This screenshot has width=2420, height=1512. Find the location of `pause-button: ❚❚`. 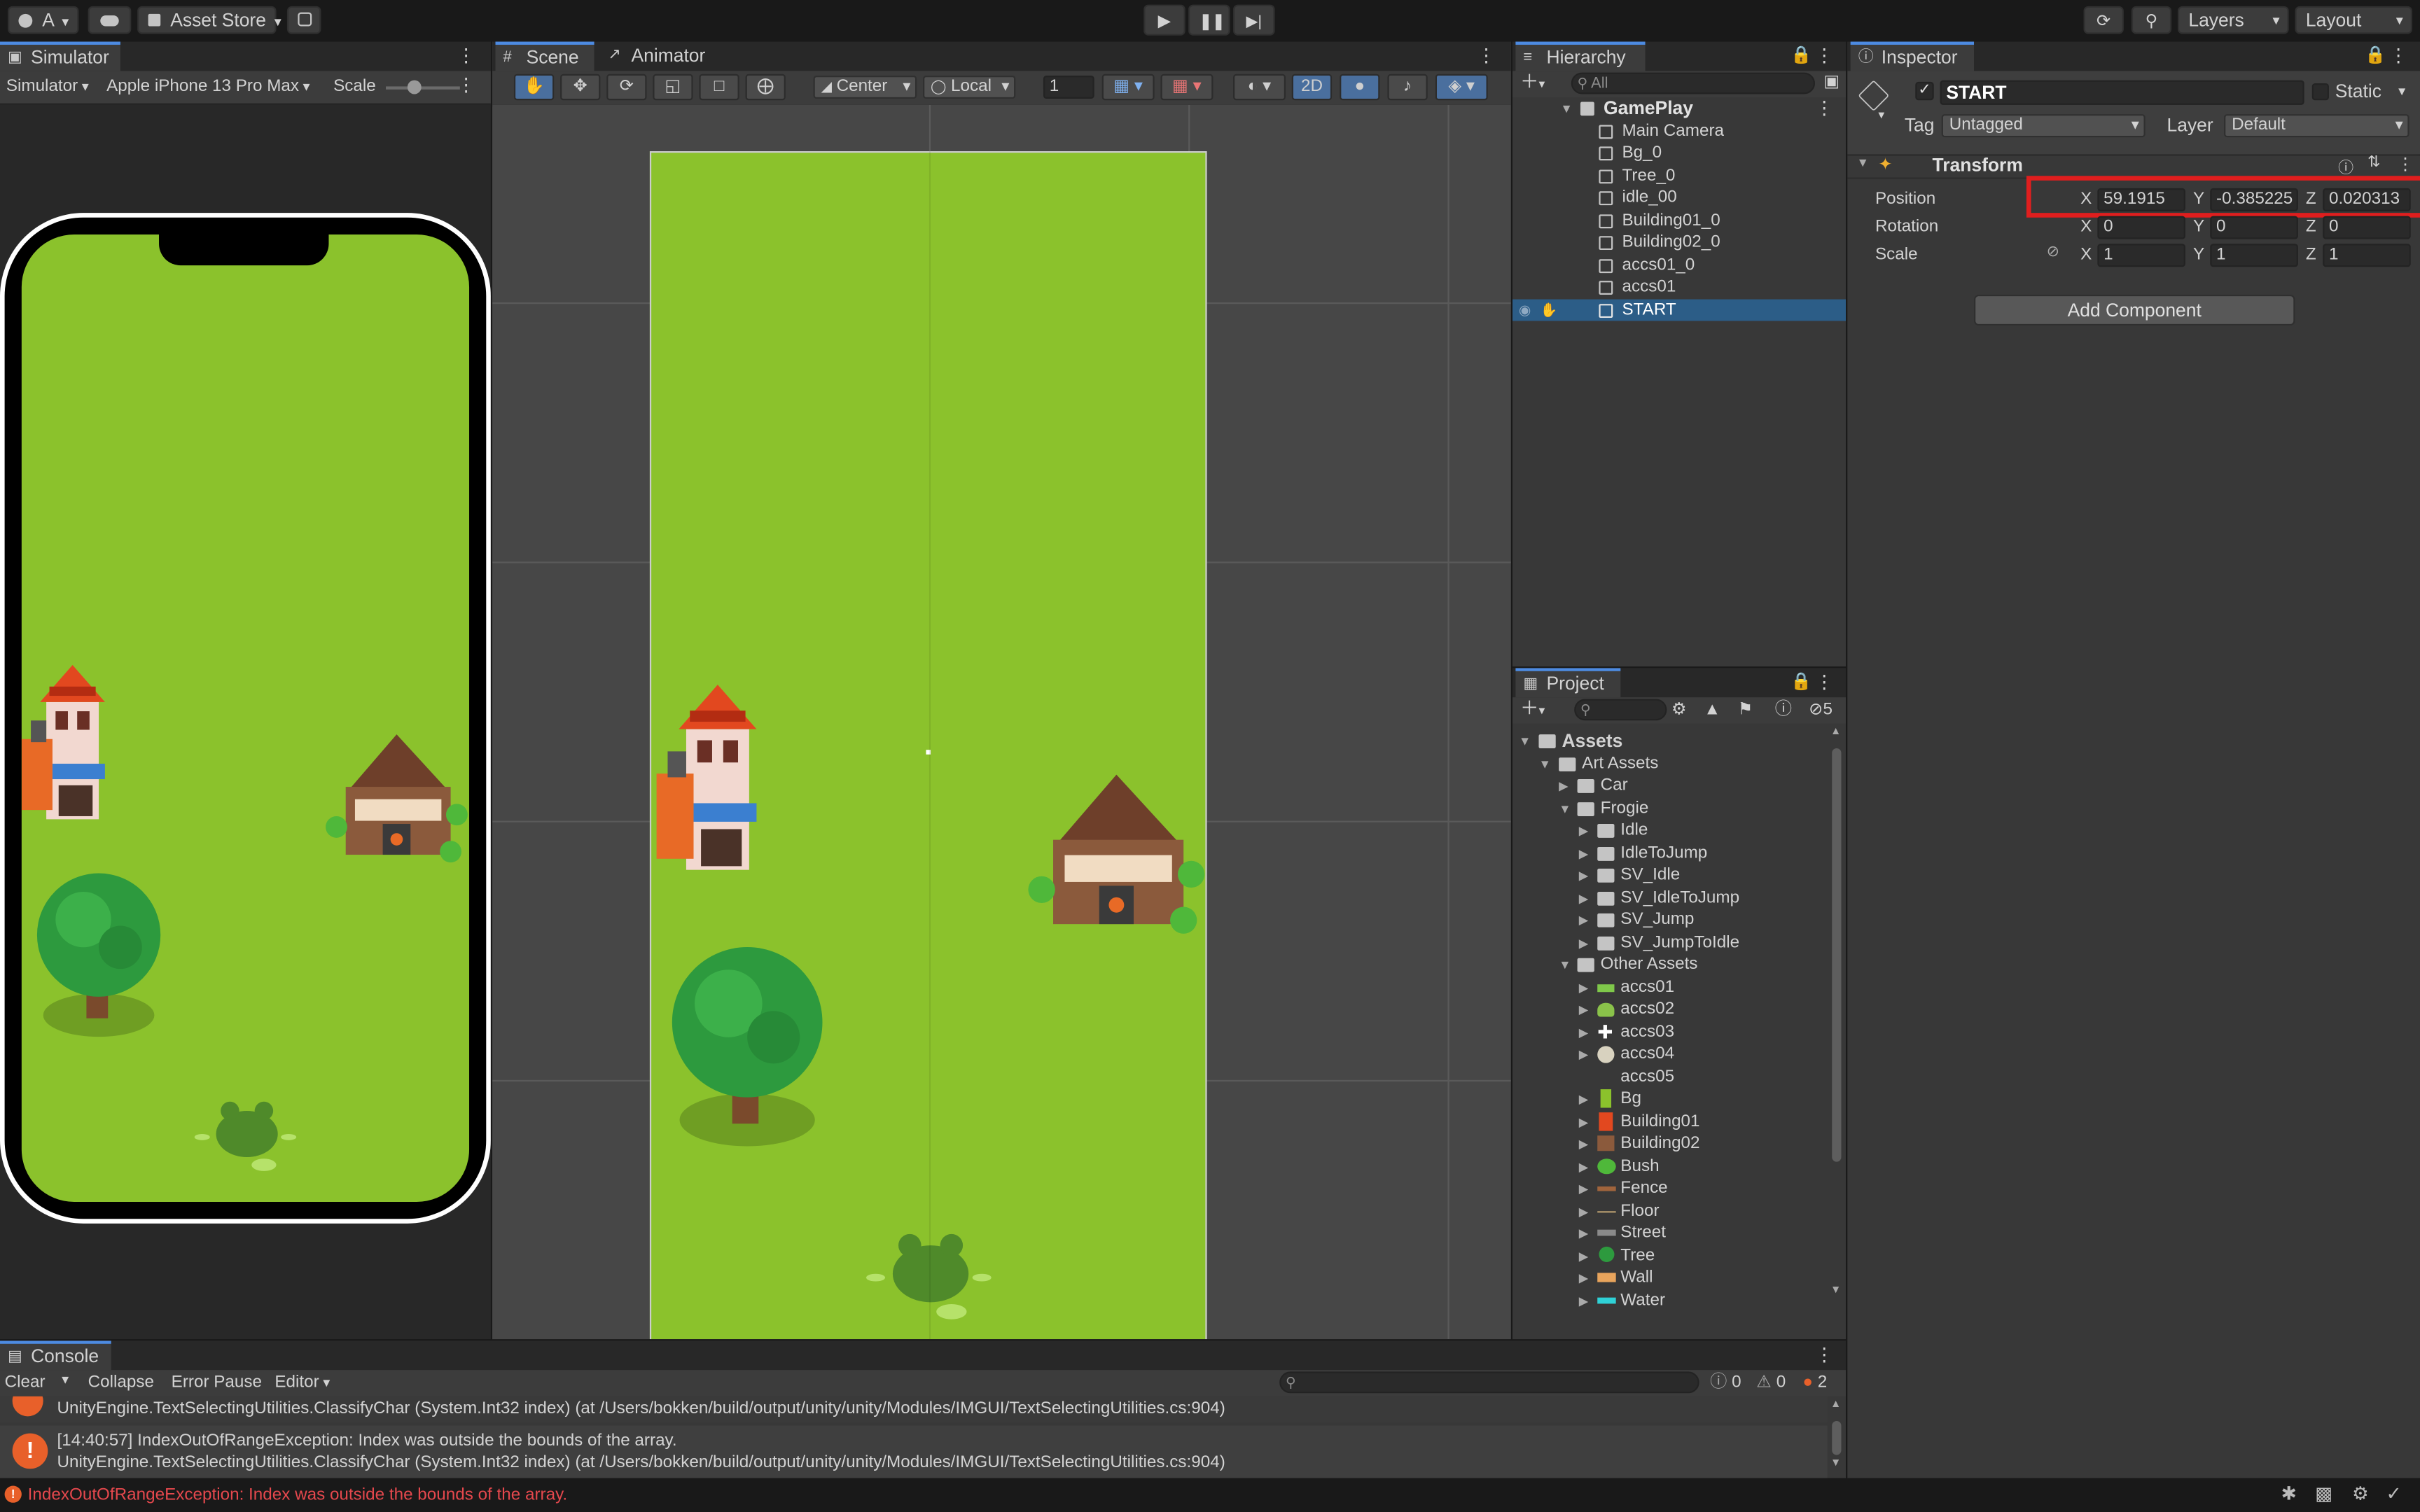

pause-button: ❚❚ is located at coordinates (1209, 20).